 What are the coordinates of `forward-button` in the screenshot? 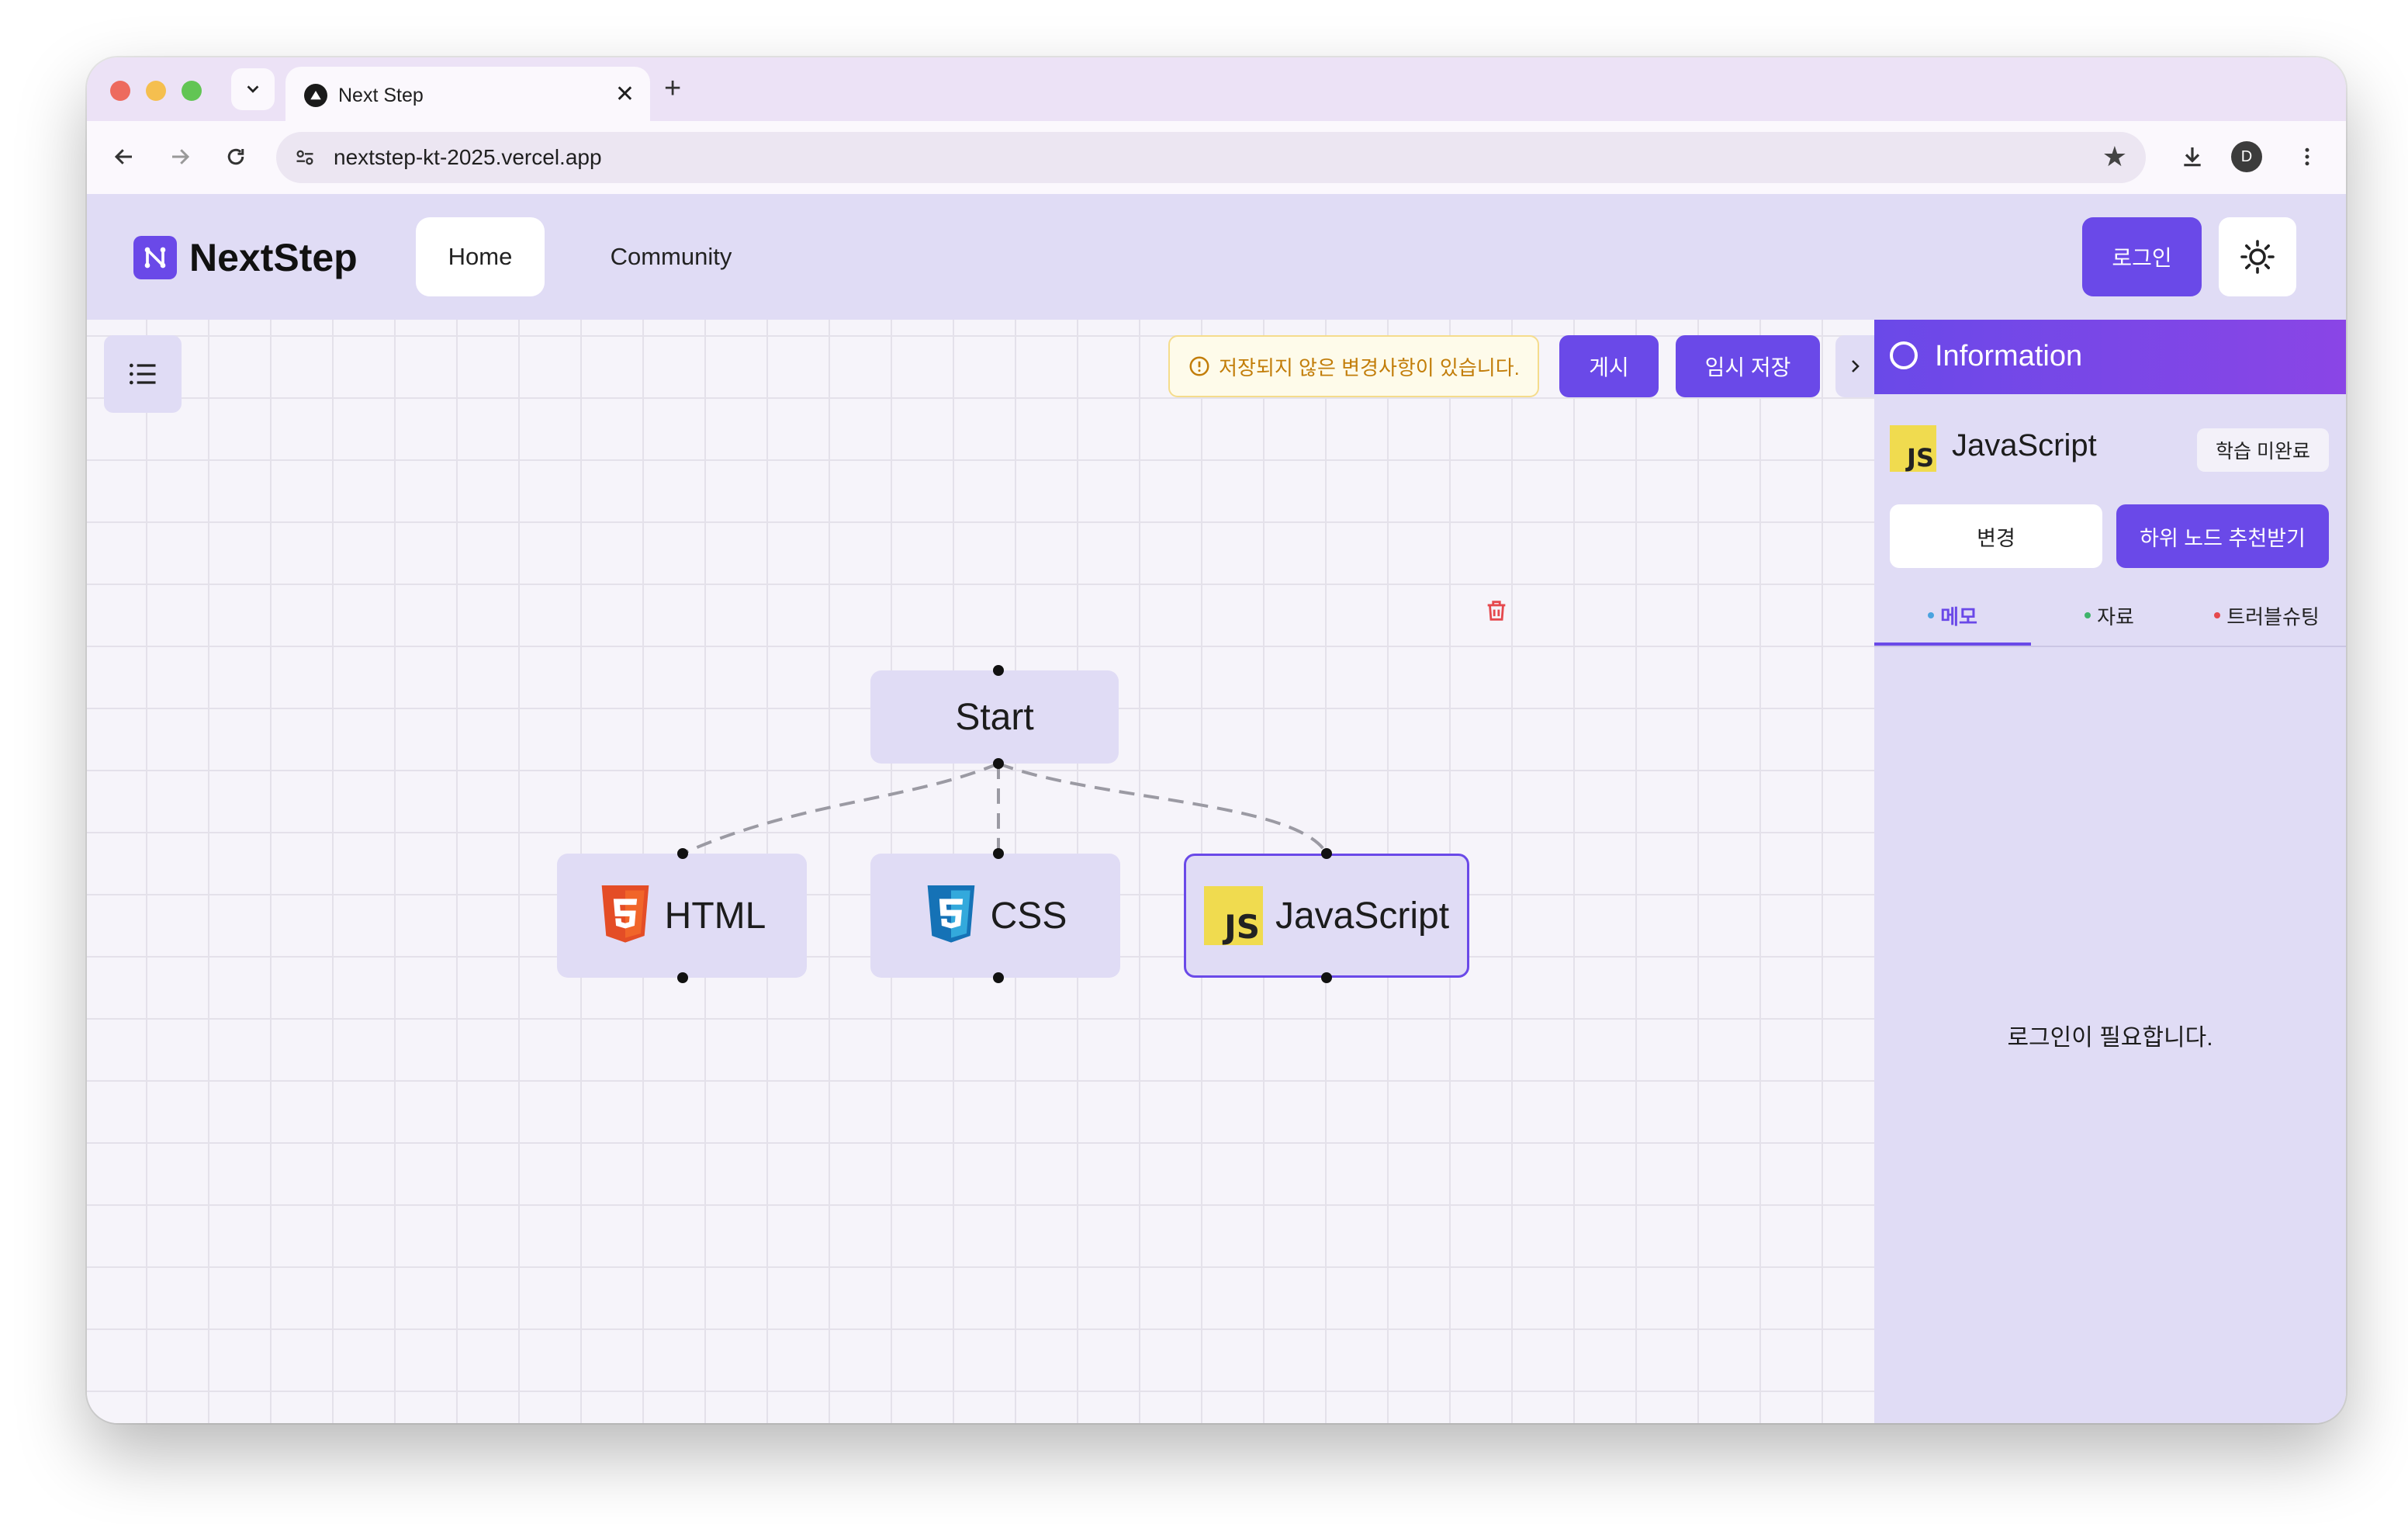 It's located at (180, 156).